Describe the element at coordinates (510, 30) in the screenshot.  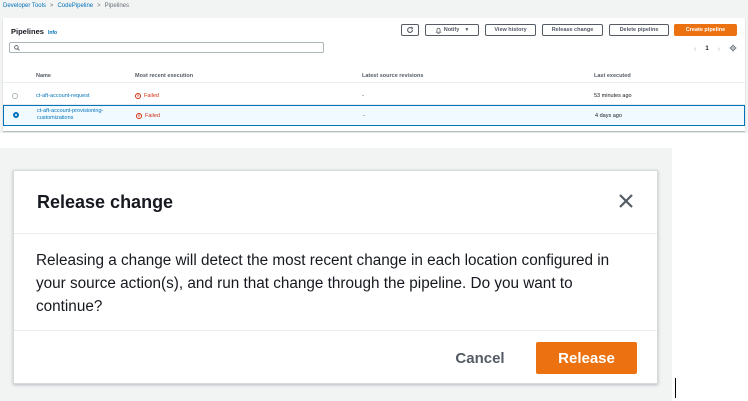
I see `view-history-button: View history` at that location.